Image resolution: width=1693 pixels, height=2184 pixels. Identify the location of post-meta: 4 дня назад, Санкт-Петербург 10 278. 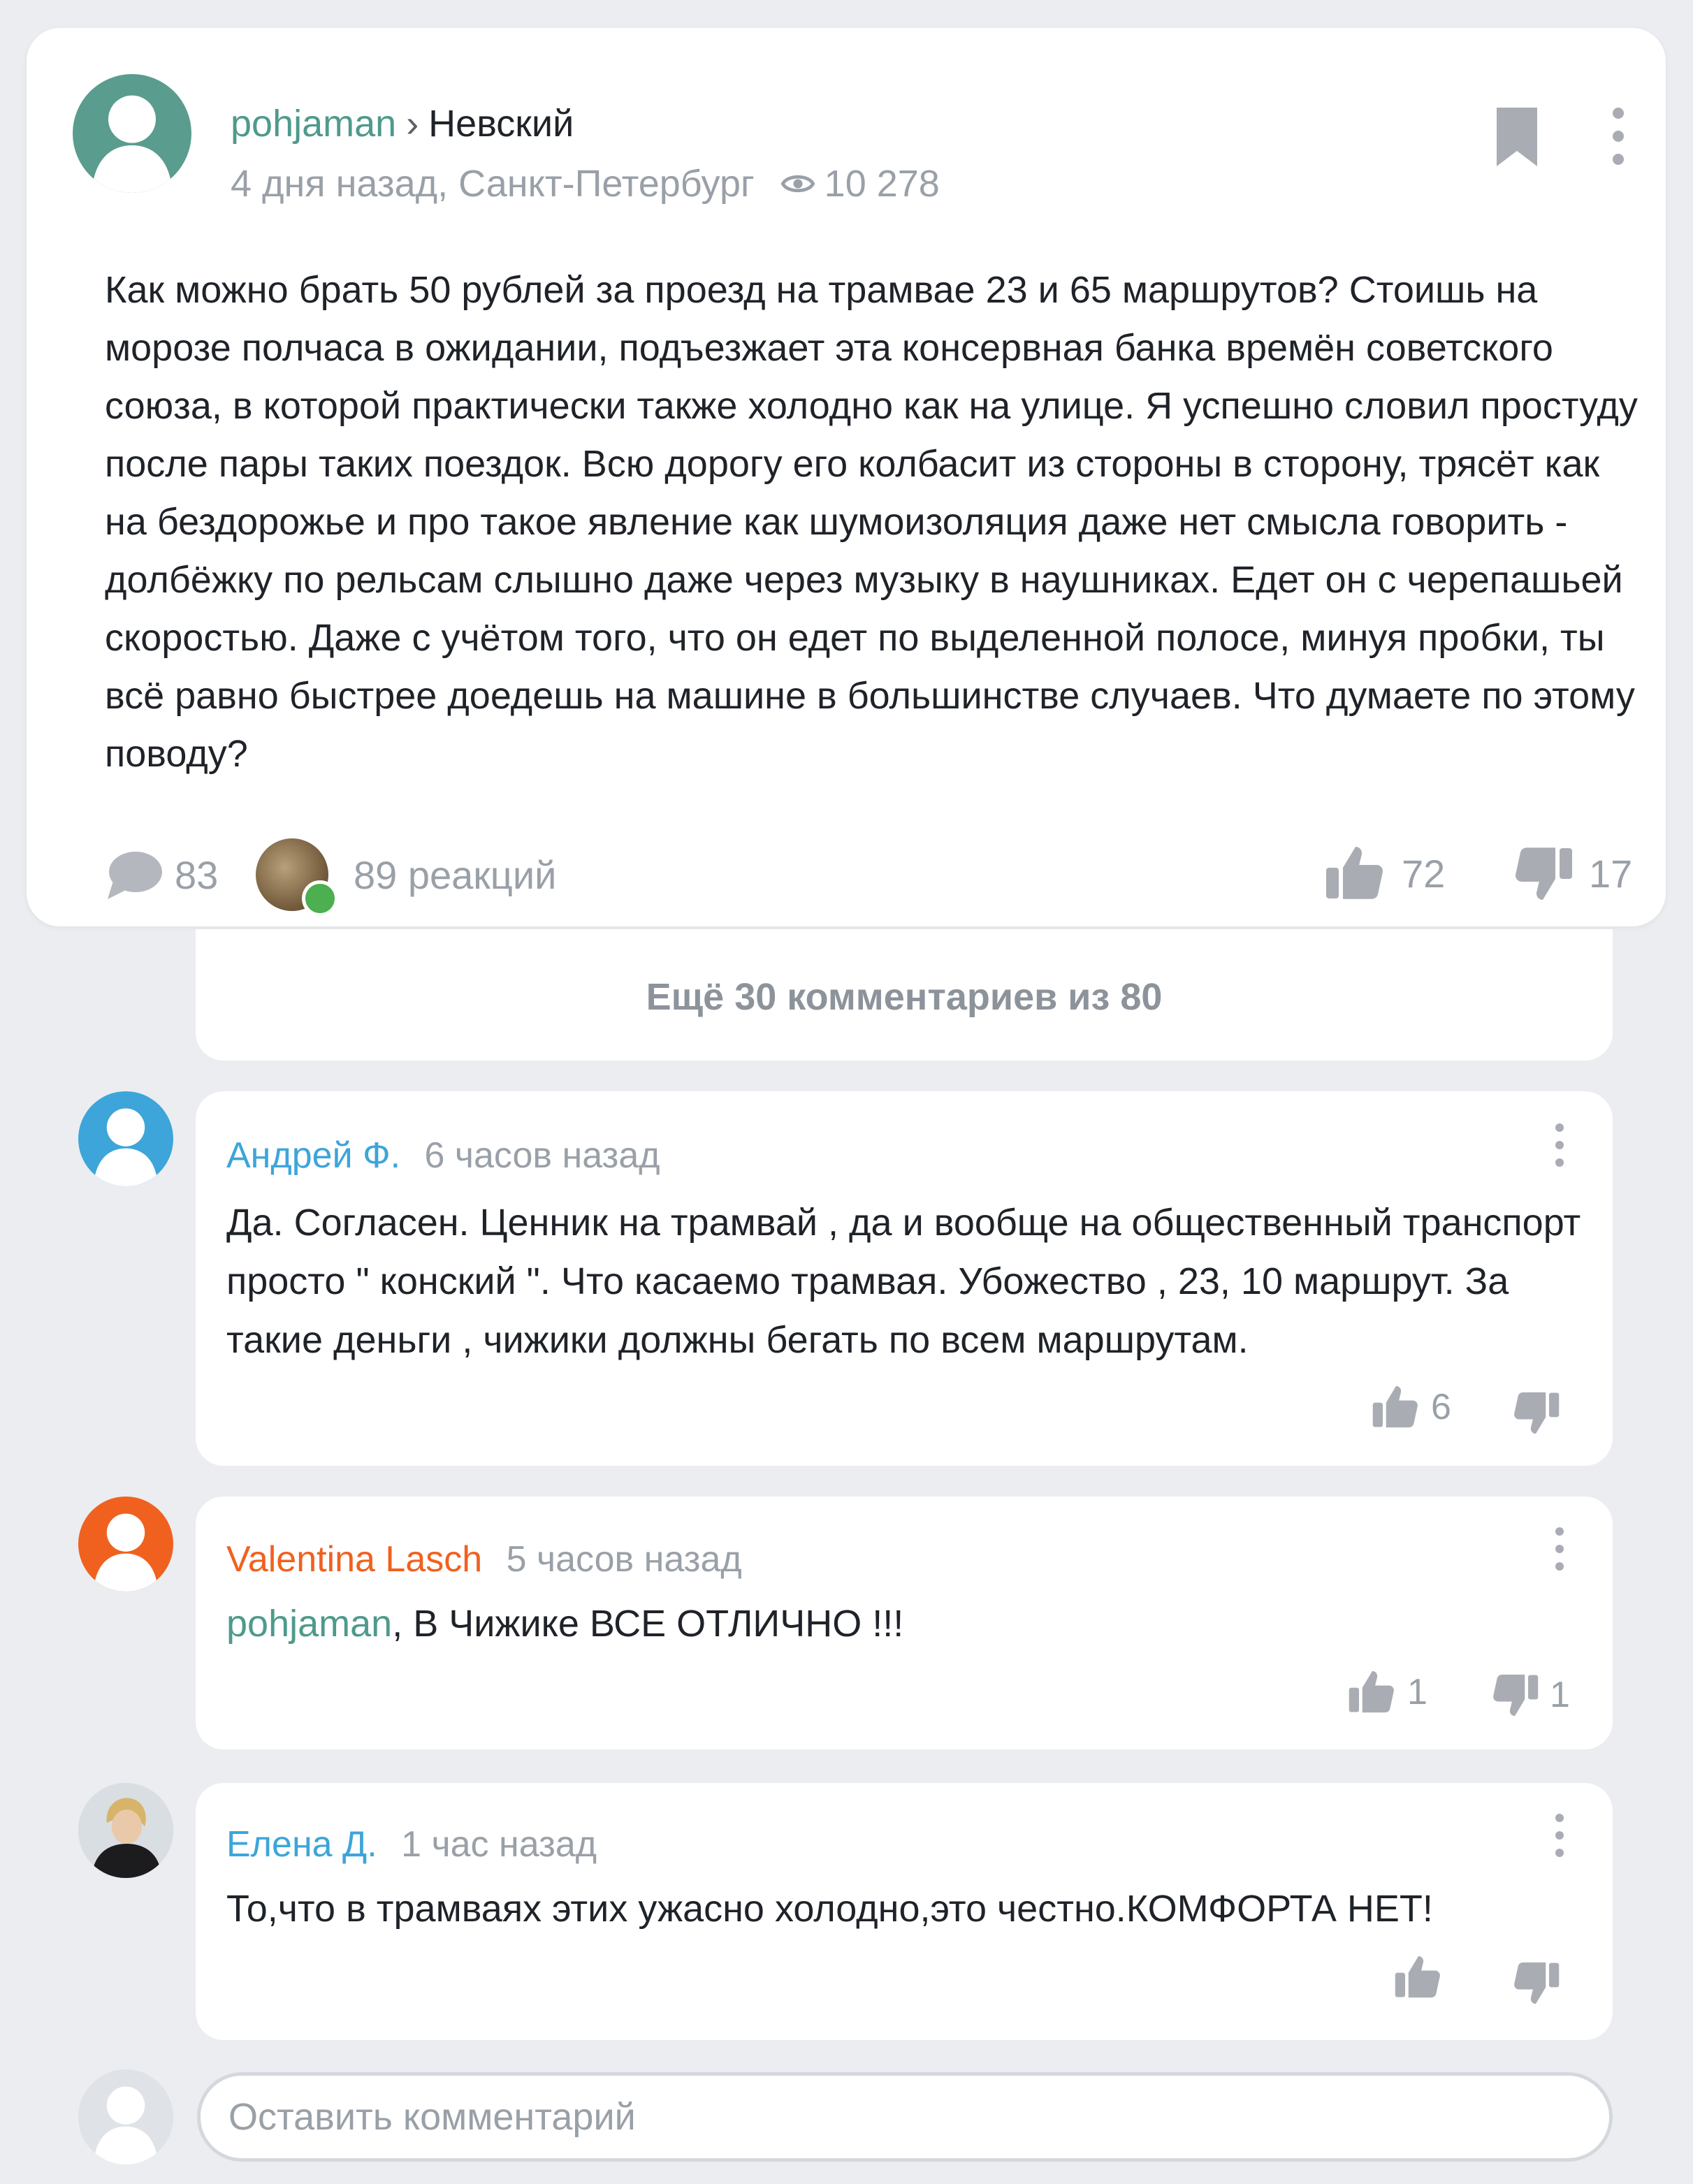
(585, 184).